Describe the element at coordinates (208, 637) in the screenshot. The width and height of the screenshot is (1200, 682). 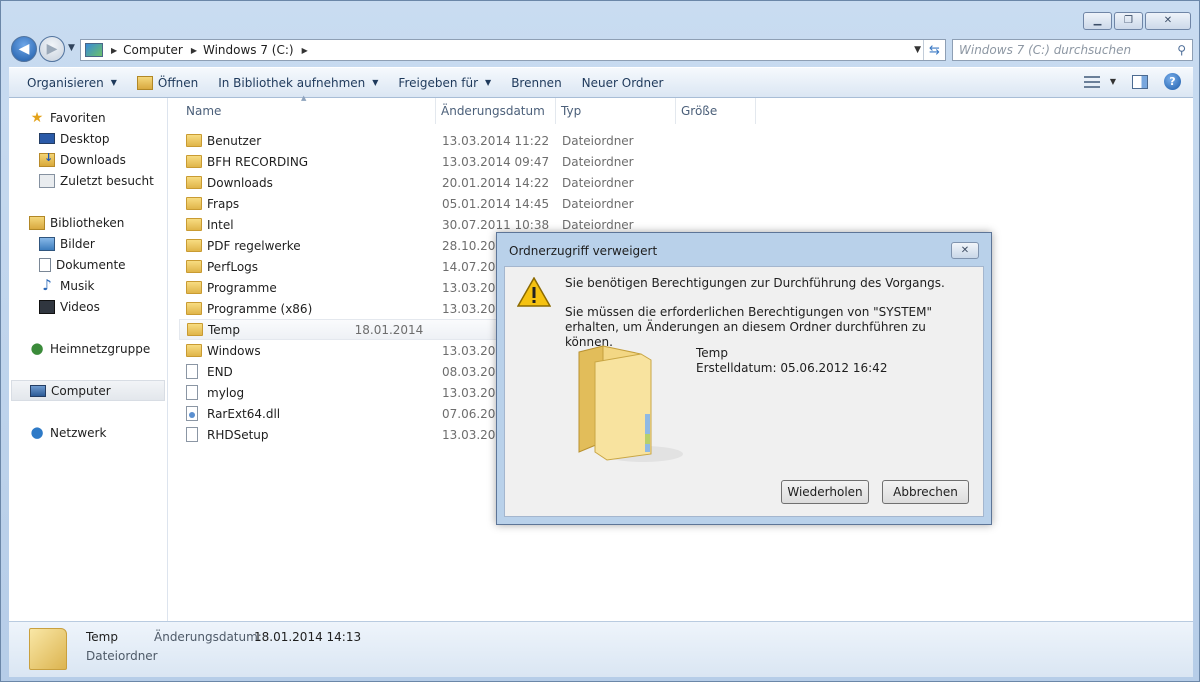
I see `details-date-label: Änderungsdatum:` at that location.